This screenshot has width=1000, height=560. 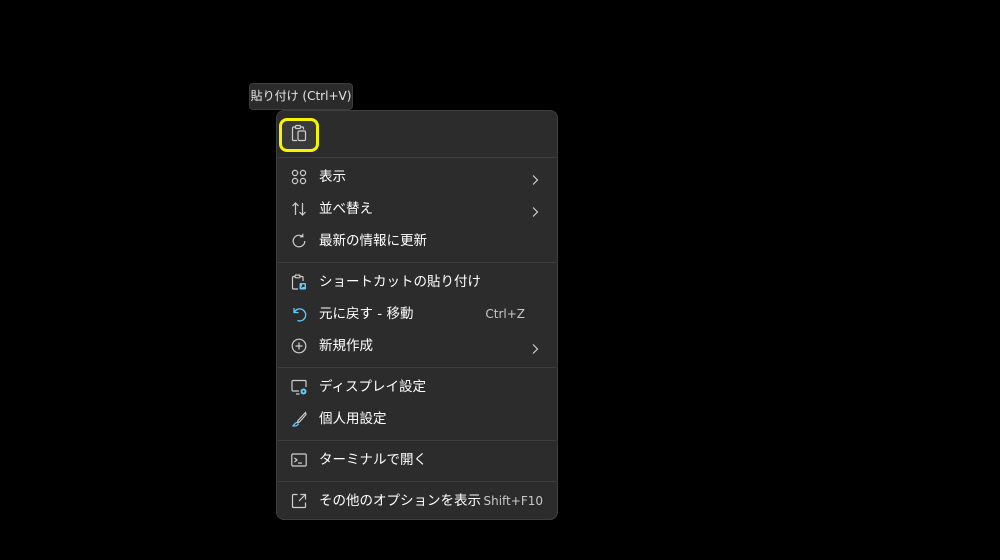 What do you see at coordinates (417, 419) in the screenshot?
I see `menu-item-personalize: 個人用設定` at bounding box center [417, 419].